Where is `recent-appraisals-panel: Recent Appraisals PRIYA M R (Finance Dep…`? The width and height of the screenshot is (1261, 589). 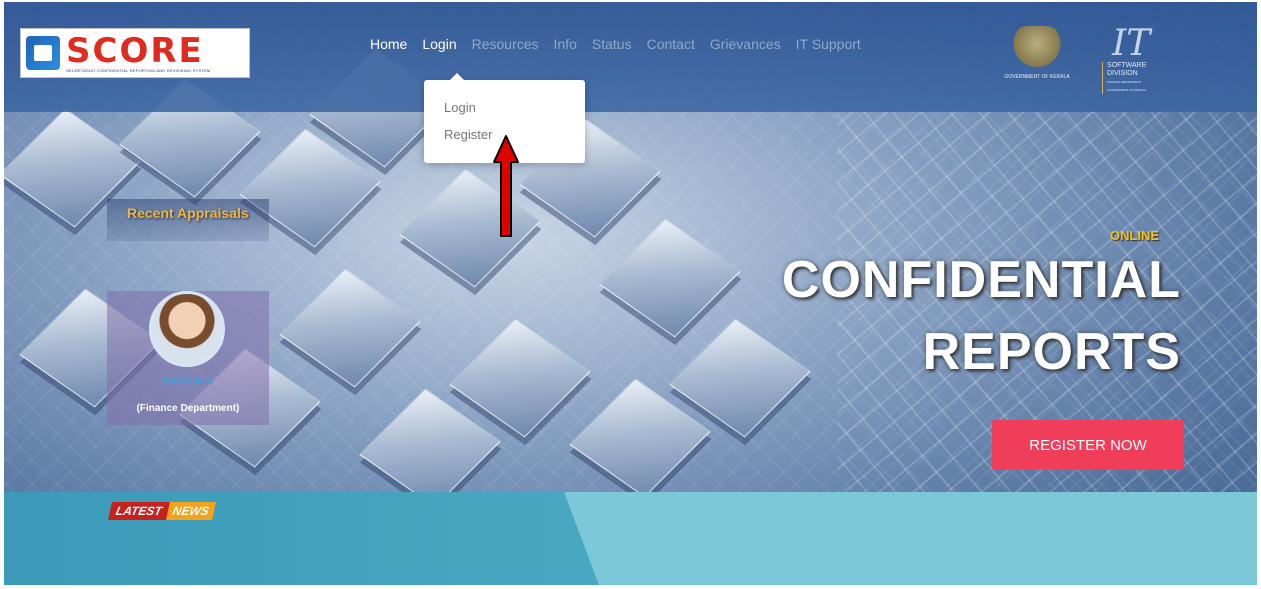
recent-appraisals-panel: Recent Appraisals PRIYA M R (Finance Dep… is located at coordinates (188, 312).